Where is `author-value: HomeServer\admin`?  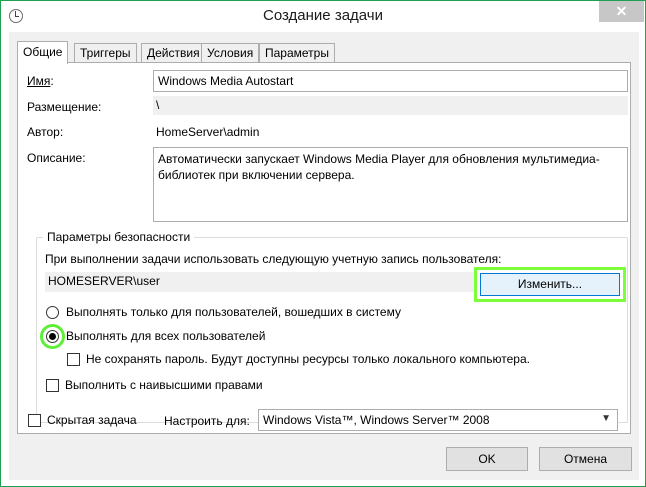
author-value: HomeServer\admin is located at coordinates (208, 132).